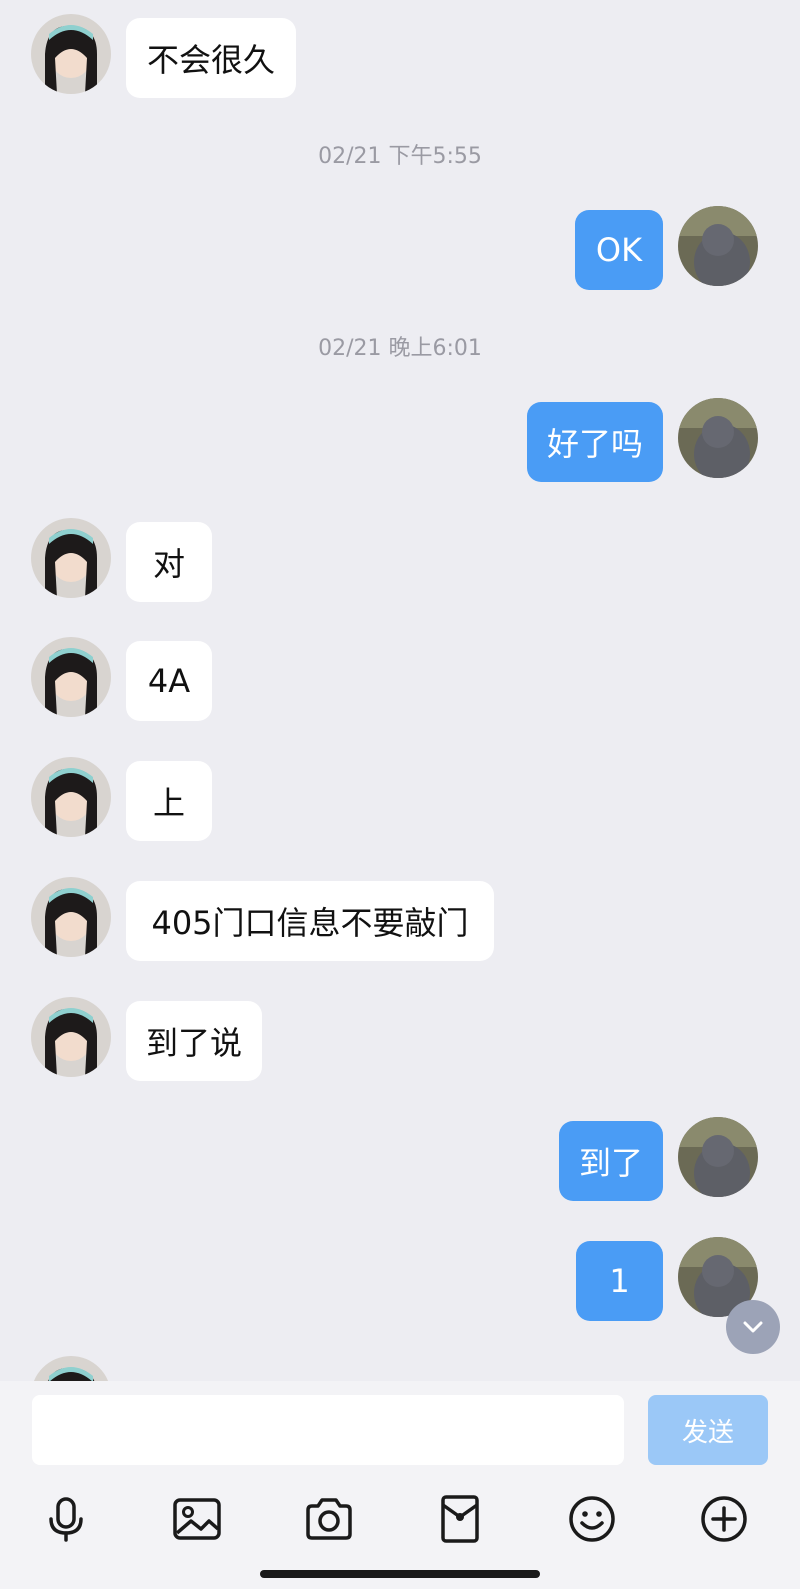 Image resolution: width=800 pixels, height=1589 pixels. Describe the element at coordinates (619, 1281) in the screenshot. I see `message-bubble-outgoing: 1` at that location.